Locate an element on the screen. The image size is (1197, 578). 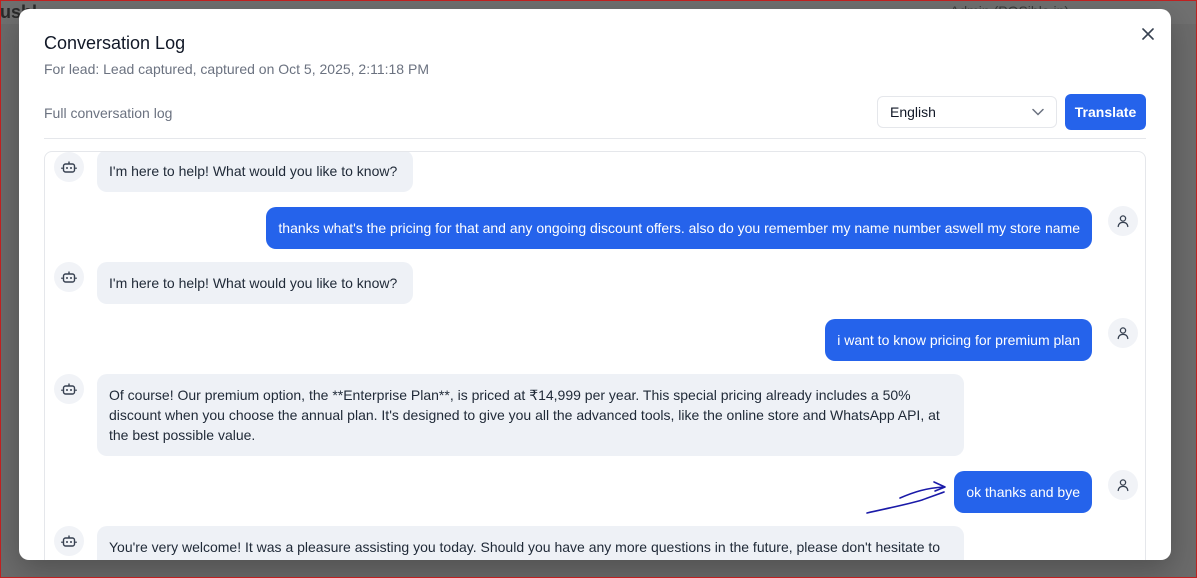
close-button is located at coordinates (1148, 34).